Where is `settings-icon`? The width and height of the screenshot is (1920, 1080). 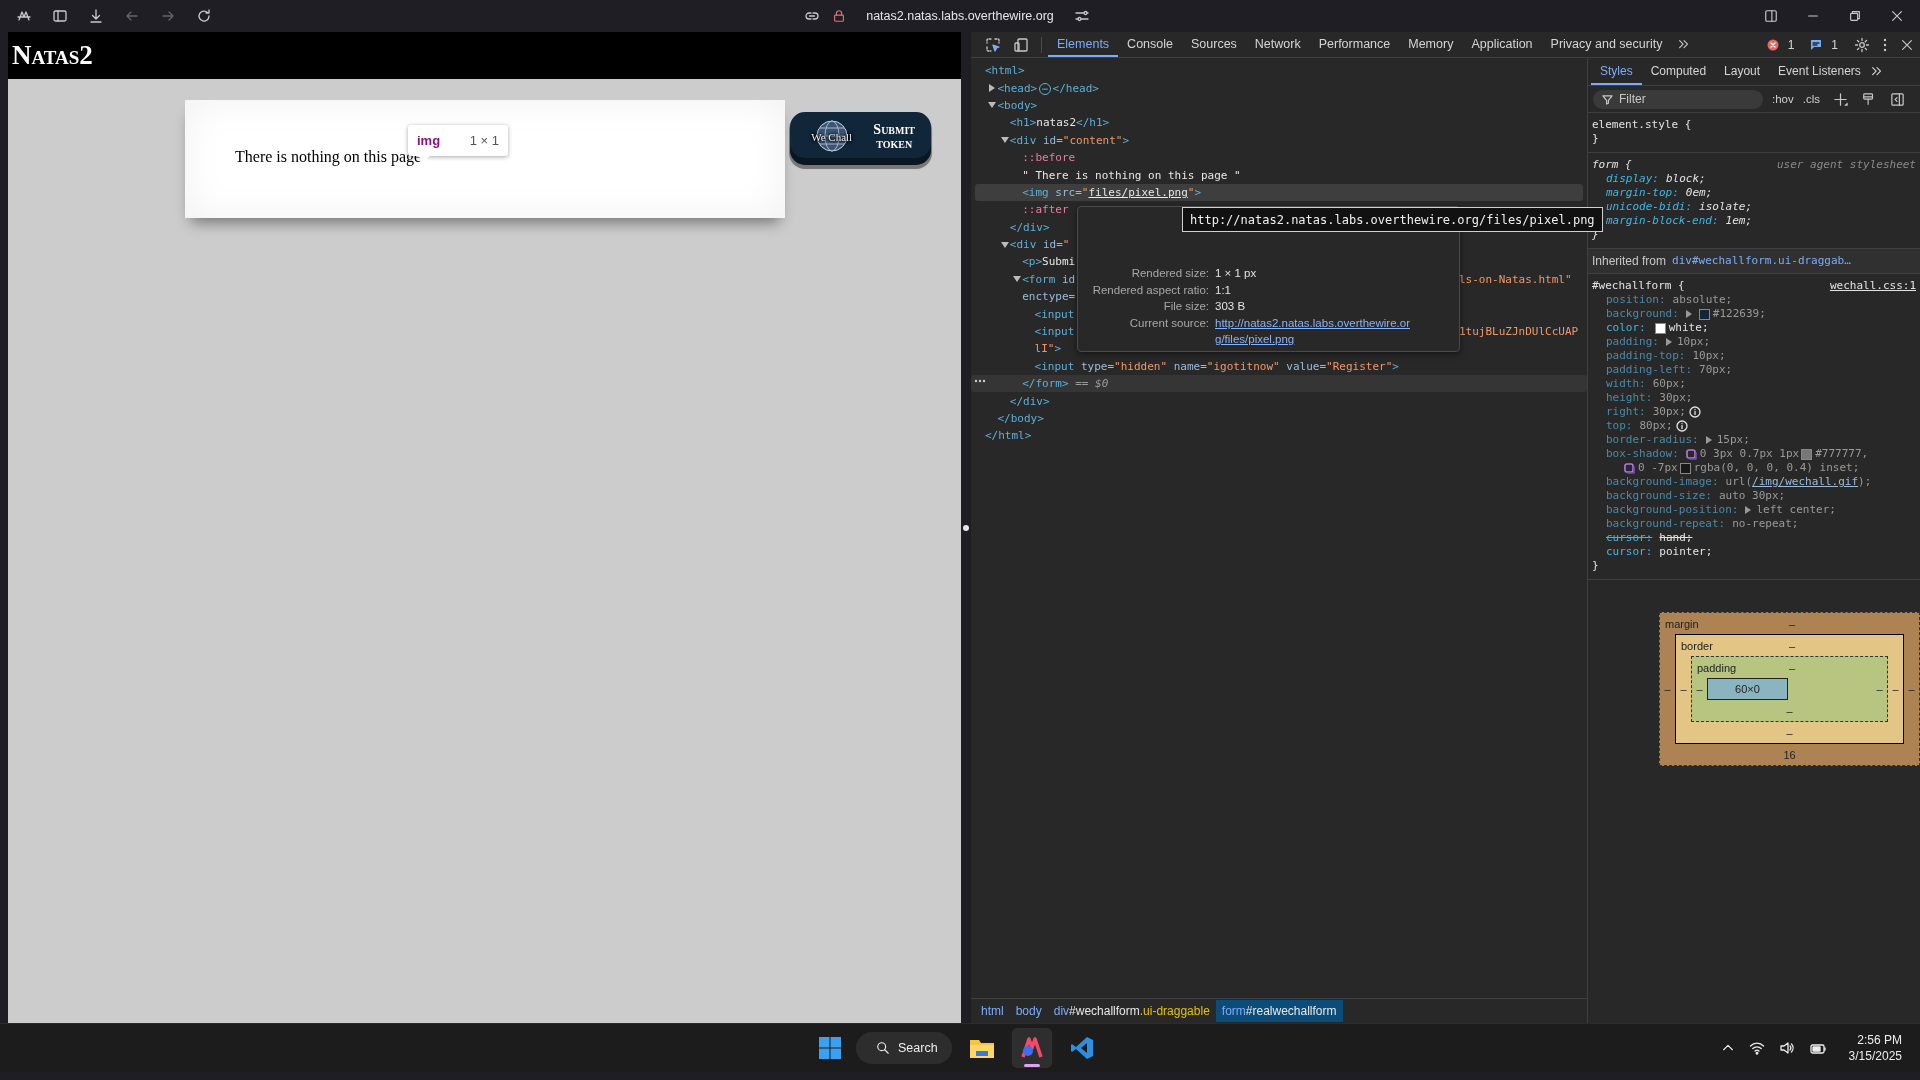 settings-icon is located at coordinates (1862, 44).